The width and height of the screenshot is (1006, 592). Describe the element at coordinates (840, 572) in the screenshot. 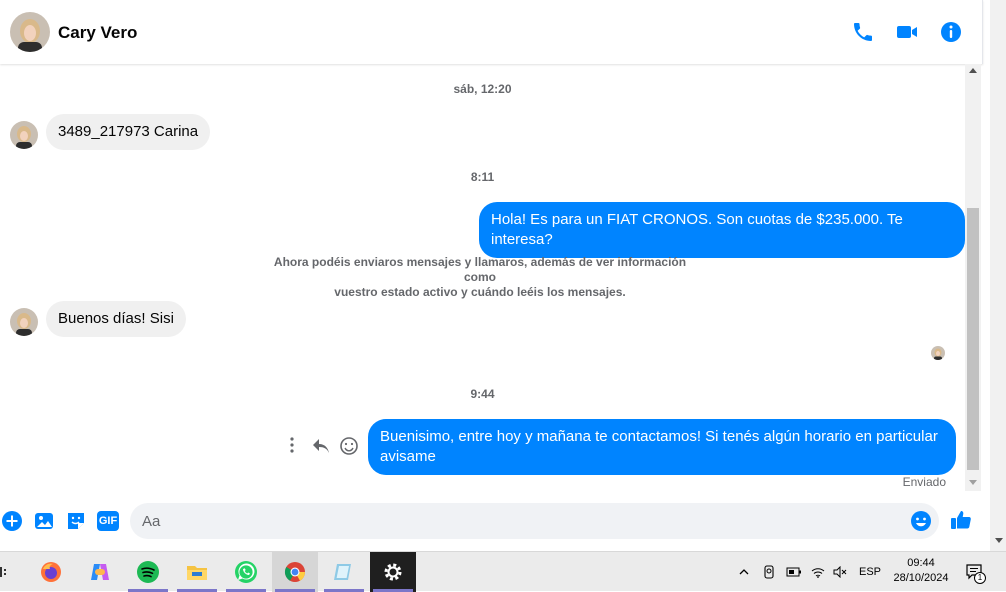

I see `volume-muted-icon` at that location.